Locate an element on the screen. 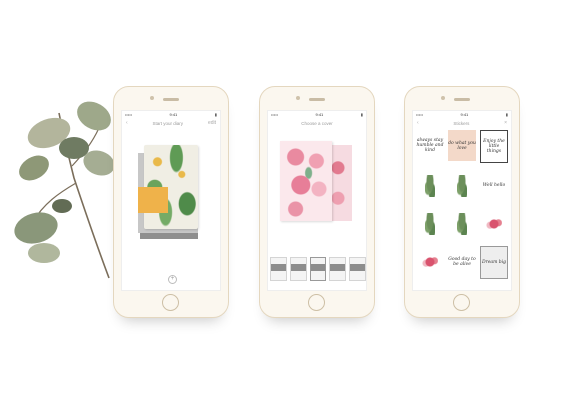  diary-stack is located at coordinates (171, 196).